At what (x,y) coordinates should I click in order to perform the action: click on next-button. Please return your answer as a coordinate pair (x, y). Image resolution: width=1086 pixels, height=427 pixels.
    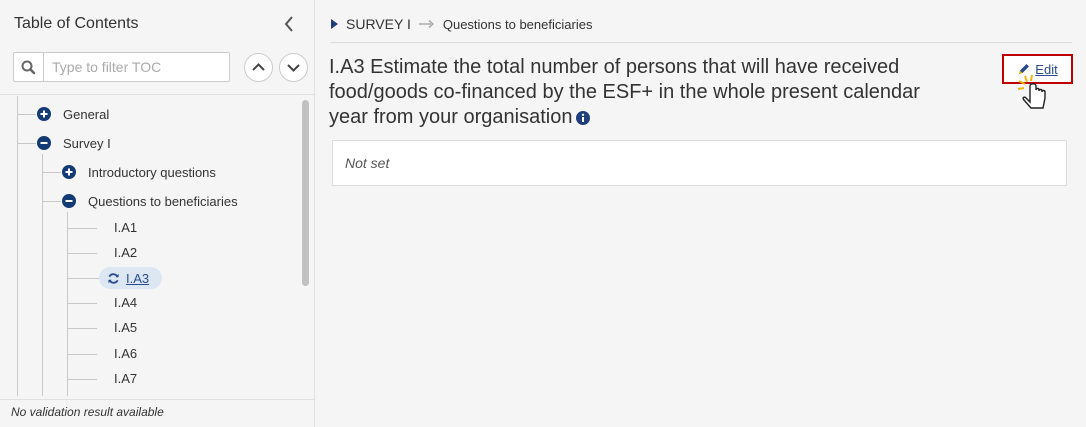
    Looking at the image, I should click on (293, 67).